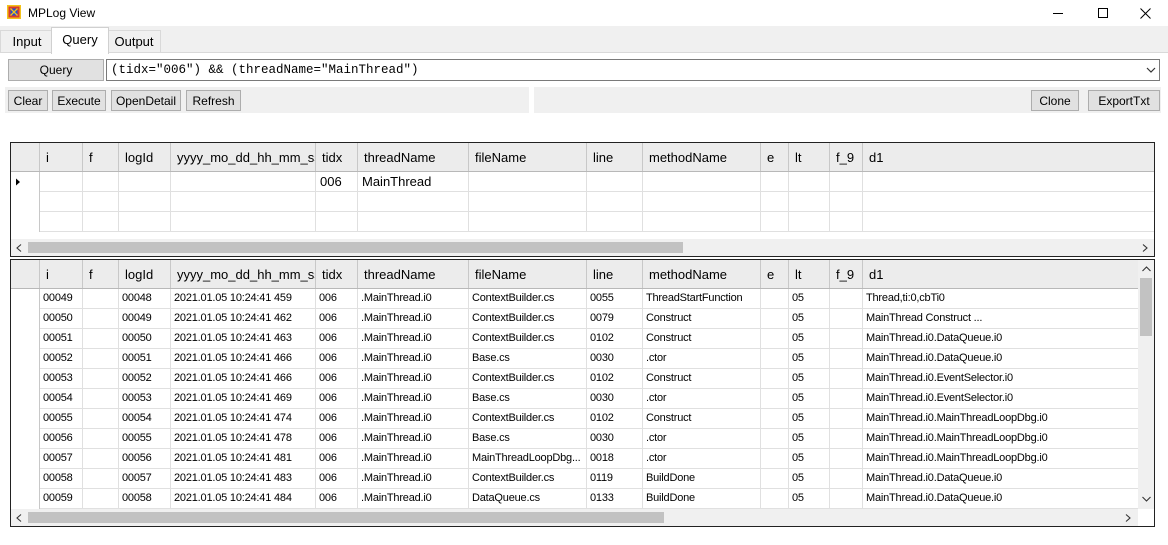 This screenshot has height=545, width=1168. Describe the element at coordinates (1146, 499) in the screenshot. I see `scroll-down-icon` at that location.